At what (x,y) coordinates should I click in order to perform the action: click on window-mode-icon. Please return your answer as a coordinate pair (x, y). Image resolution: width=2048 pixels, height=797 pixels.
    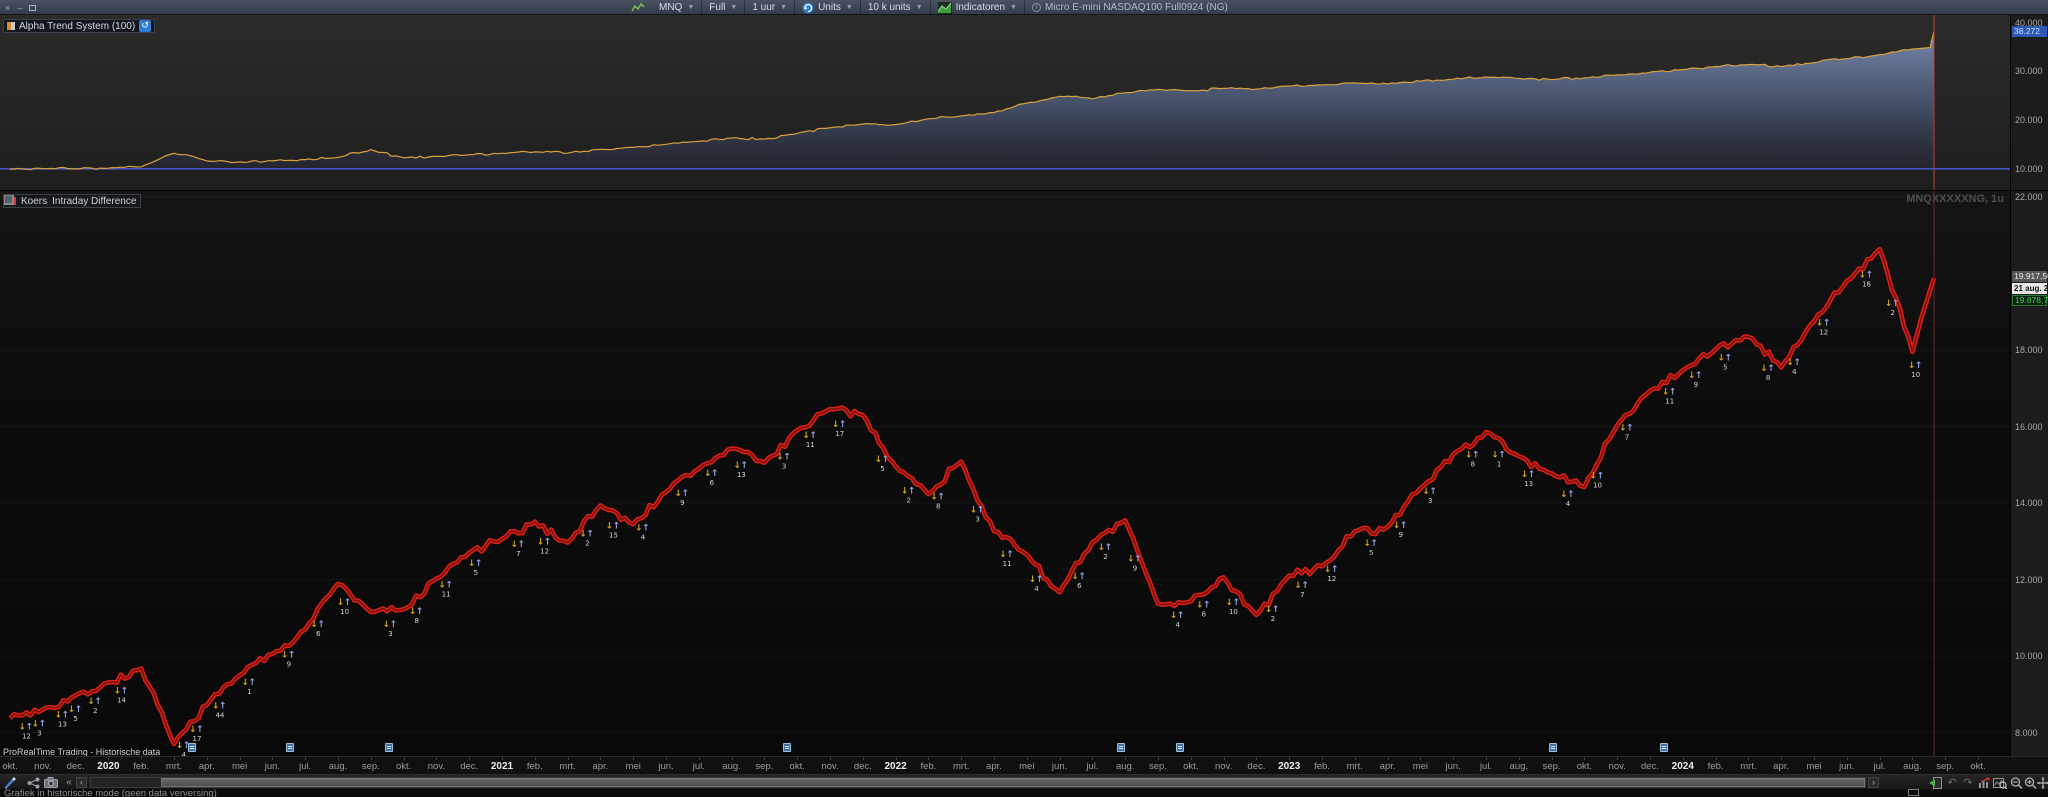
    Looking at the image, I should click on (1913, 792).